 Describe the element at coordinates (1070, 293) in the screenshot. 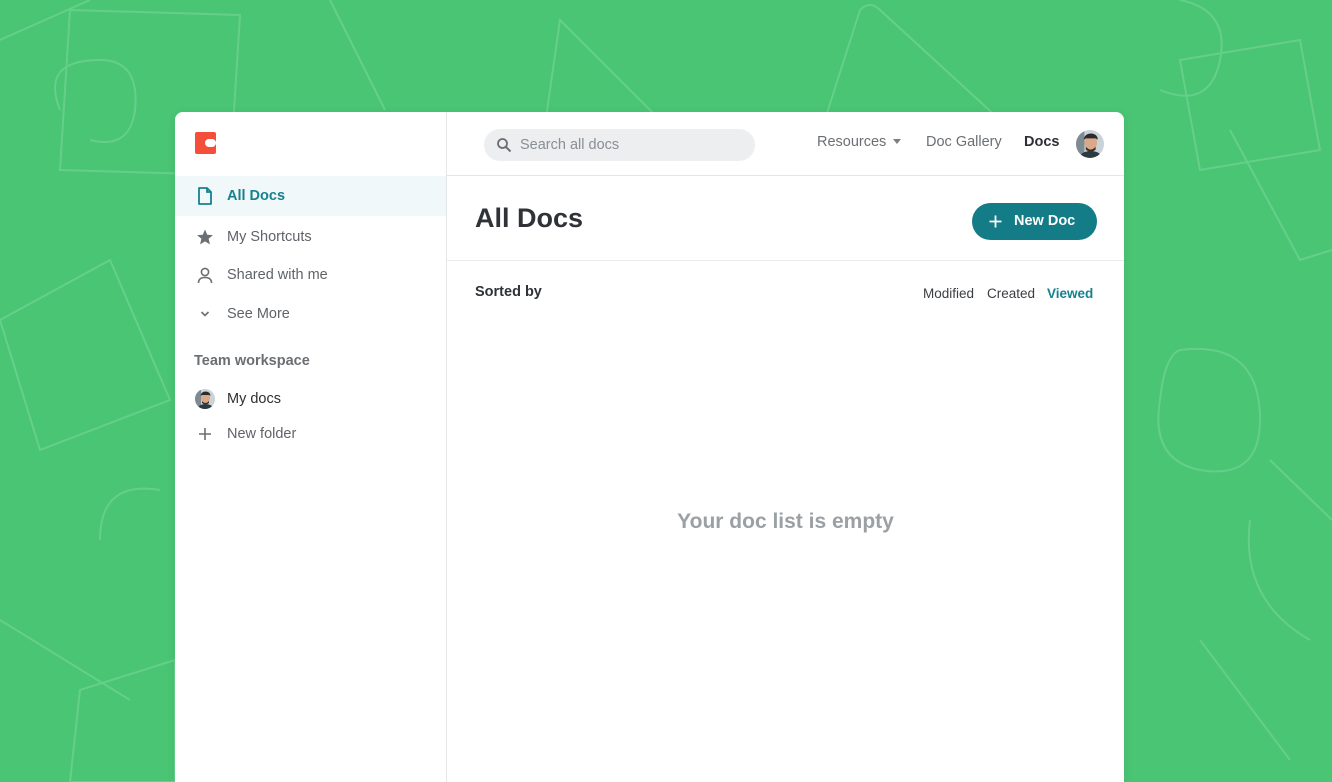

I see `sort-viewed: Viewed` at that location.